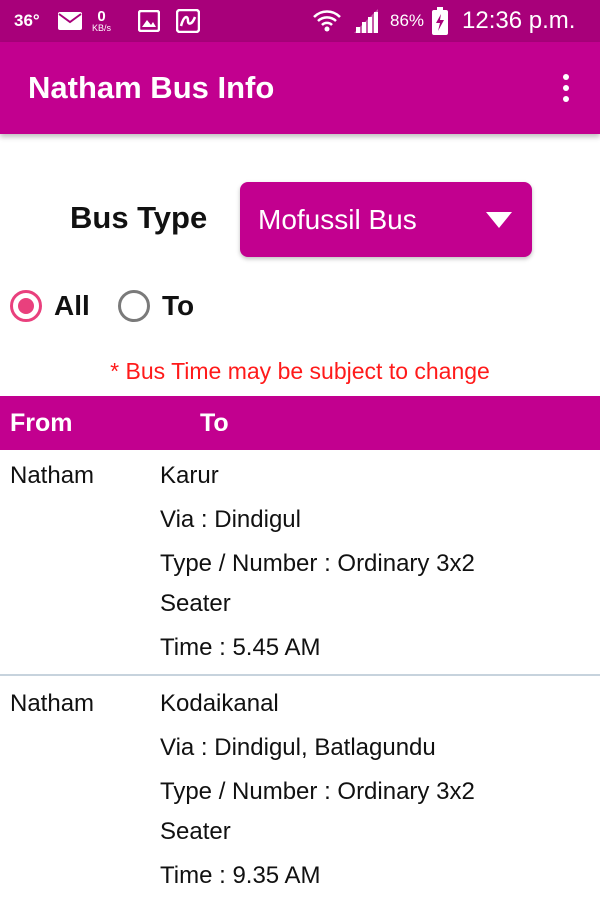 The height and width of the screenshot is (900, 600). Describe the element at coordinates (300, 21) in the screenshot. I see `status-bar: 36° 0 KB/s 86% 12:36 p.m.` at that location.